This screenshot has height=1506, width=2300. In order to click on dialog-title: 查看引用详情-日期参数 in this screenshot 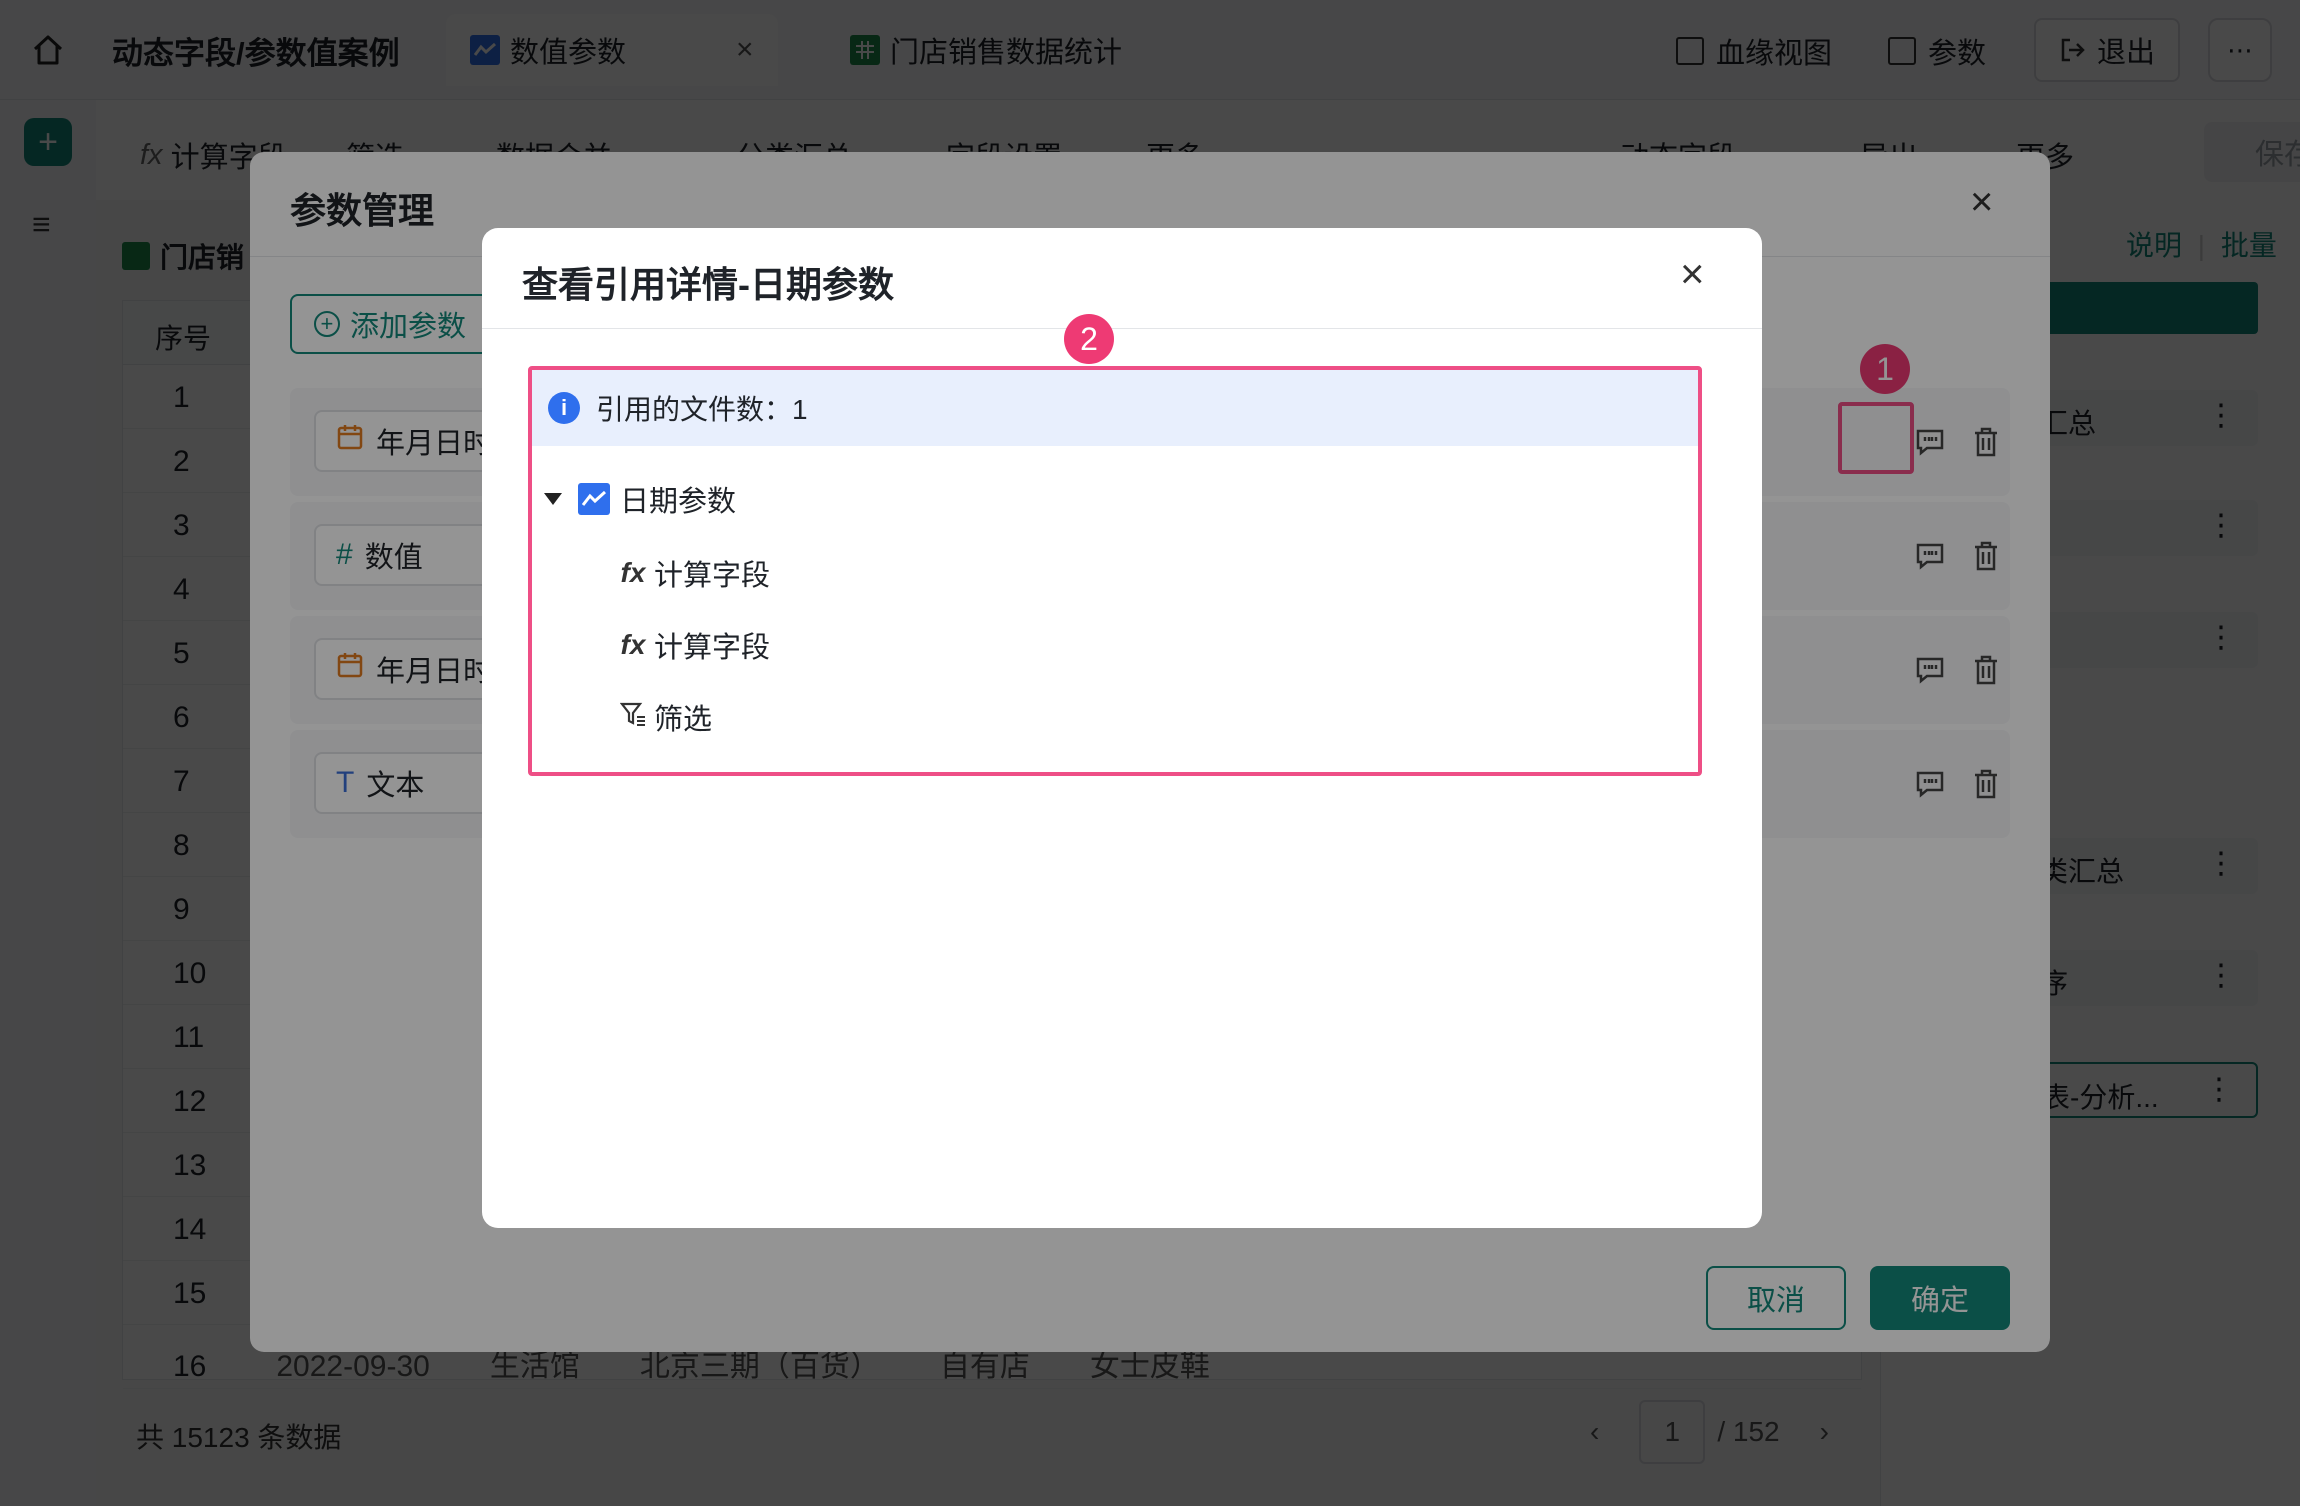, I will do `click(708, 284)`.